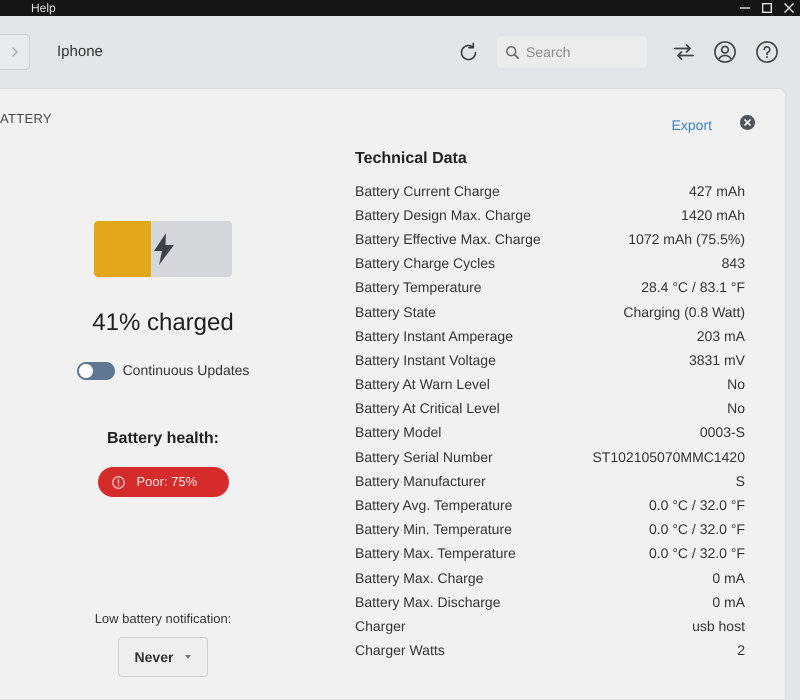 Image resolution: width=800 pixels, height=700 pixels. What do you see at coordinates (400, 650) in the screenshot?
I see `data-label: Charger Watts` at bounding box center [400, 650].